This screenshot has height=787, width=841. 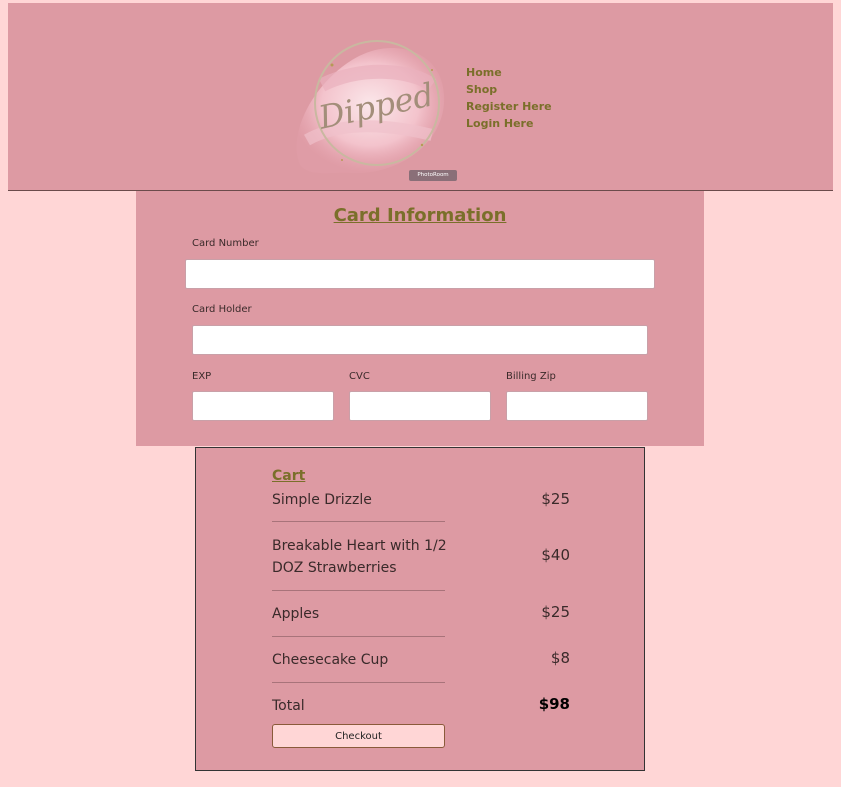 What do you see at coordinates (421, 614) in the screenshot?
I see `cart-item: Apples $25` at bounding box center [421, 614].